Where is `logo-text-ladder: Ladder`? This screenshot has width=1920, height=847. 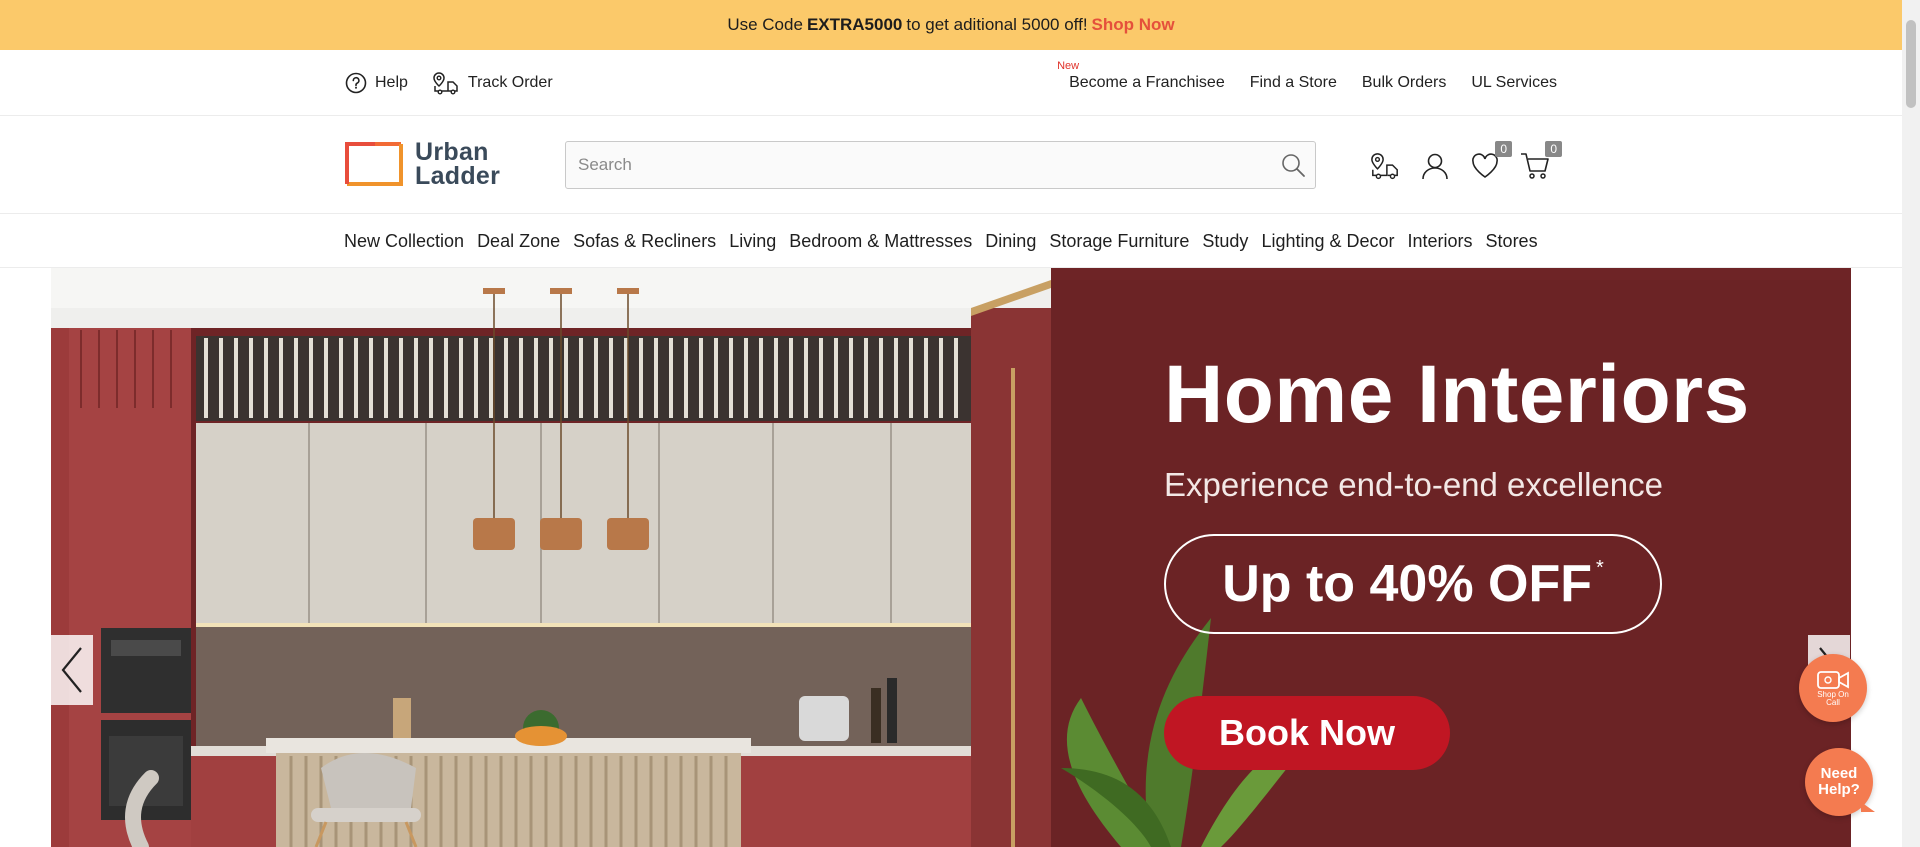 logo-text-ladder: Ladder is located at coordinates (458, 176).